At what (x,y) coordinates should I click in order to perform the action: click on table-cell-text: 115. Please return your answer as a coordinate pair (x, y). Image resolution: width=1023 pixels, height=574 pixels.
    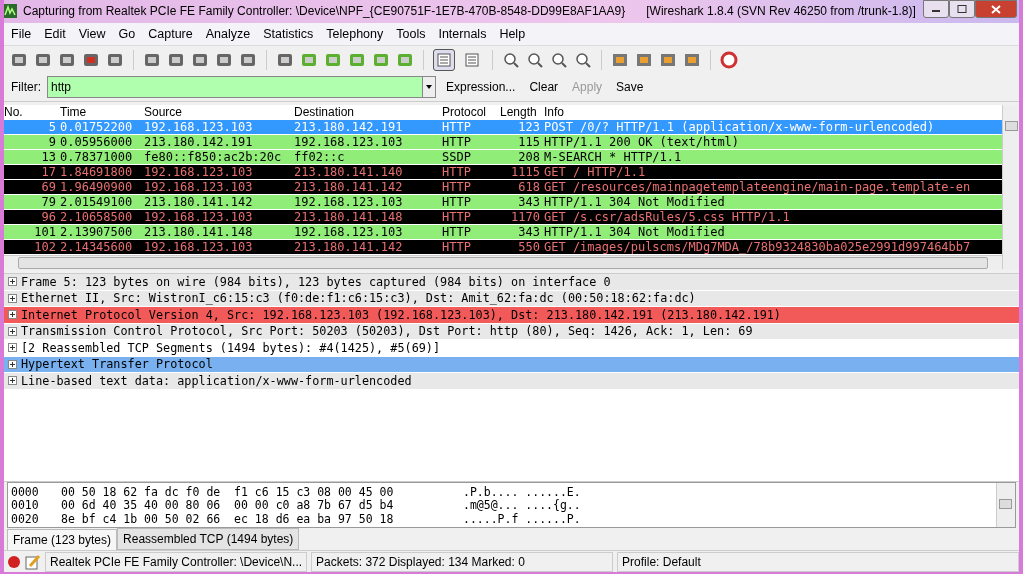
    Looking at the image, I should click on (528, 142).